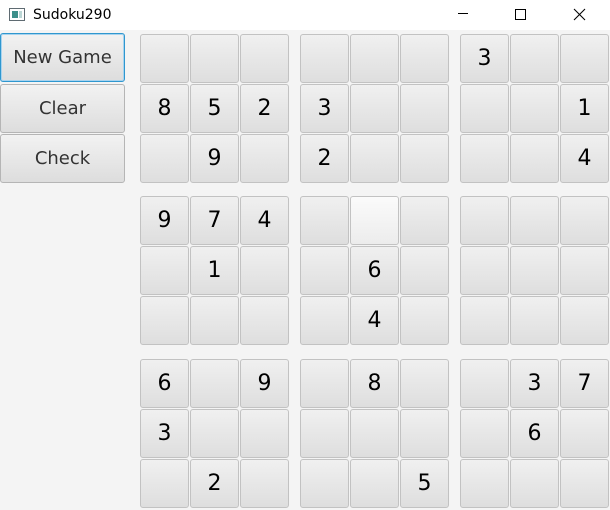 This screenshot has width=610, height=510. What do you see at coordinates (484, 220) in the screenshot?
I see `sudoku-cell-r4c7` at bounding box center [484, 220].